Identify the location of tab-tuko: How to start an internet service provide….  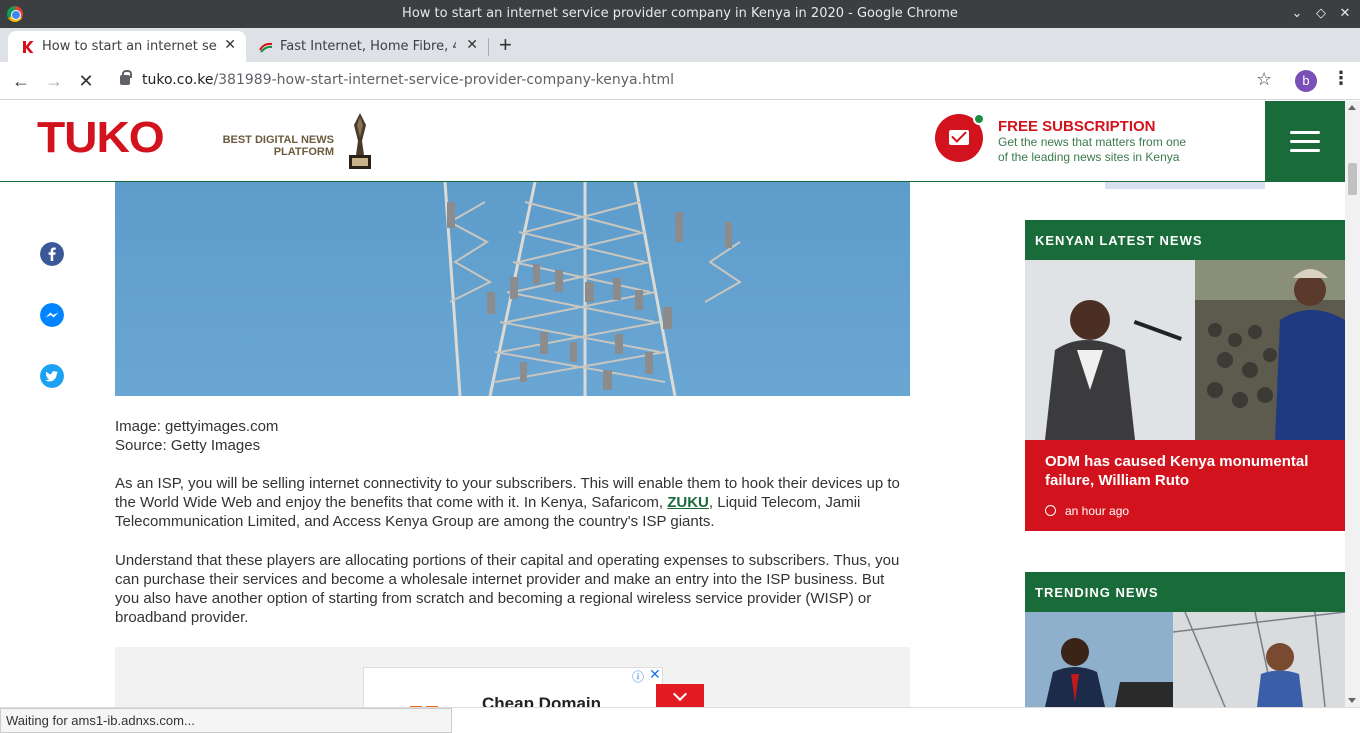
(127, 46).